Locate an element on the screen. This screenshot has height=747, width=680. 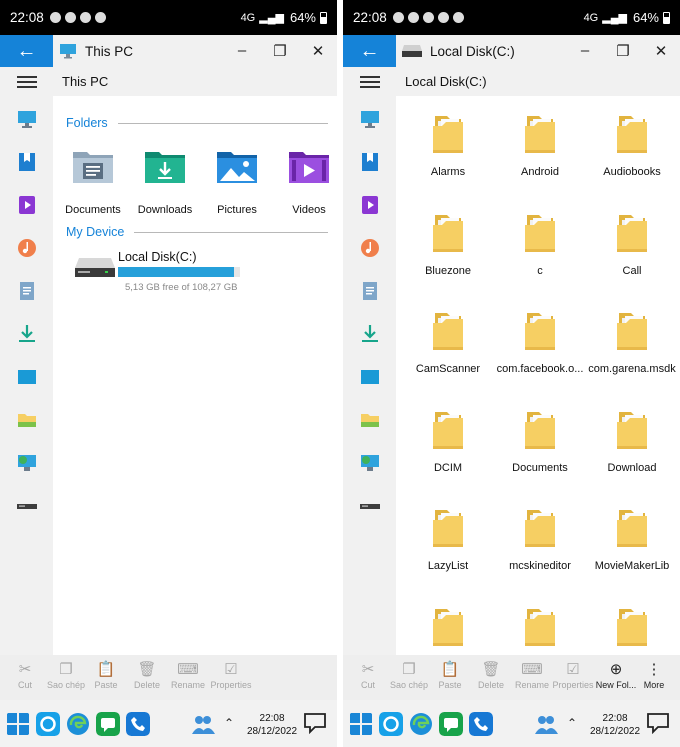
quick-folder-videos: Videos is located at coordinates (305, 182).